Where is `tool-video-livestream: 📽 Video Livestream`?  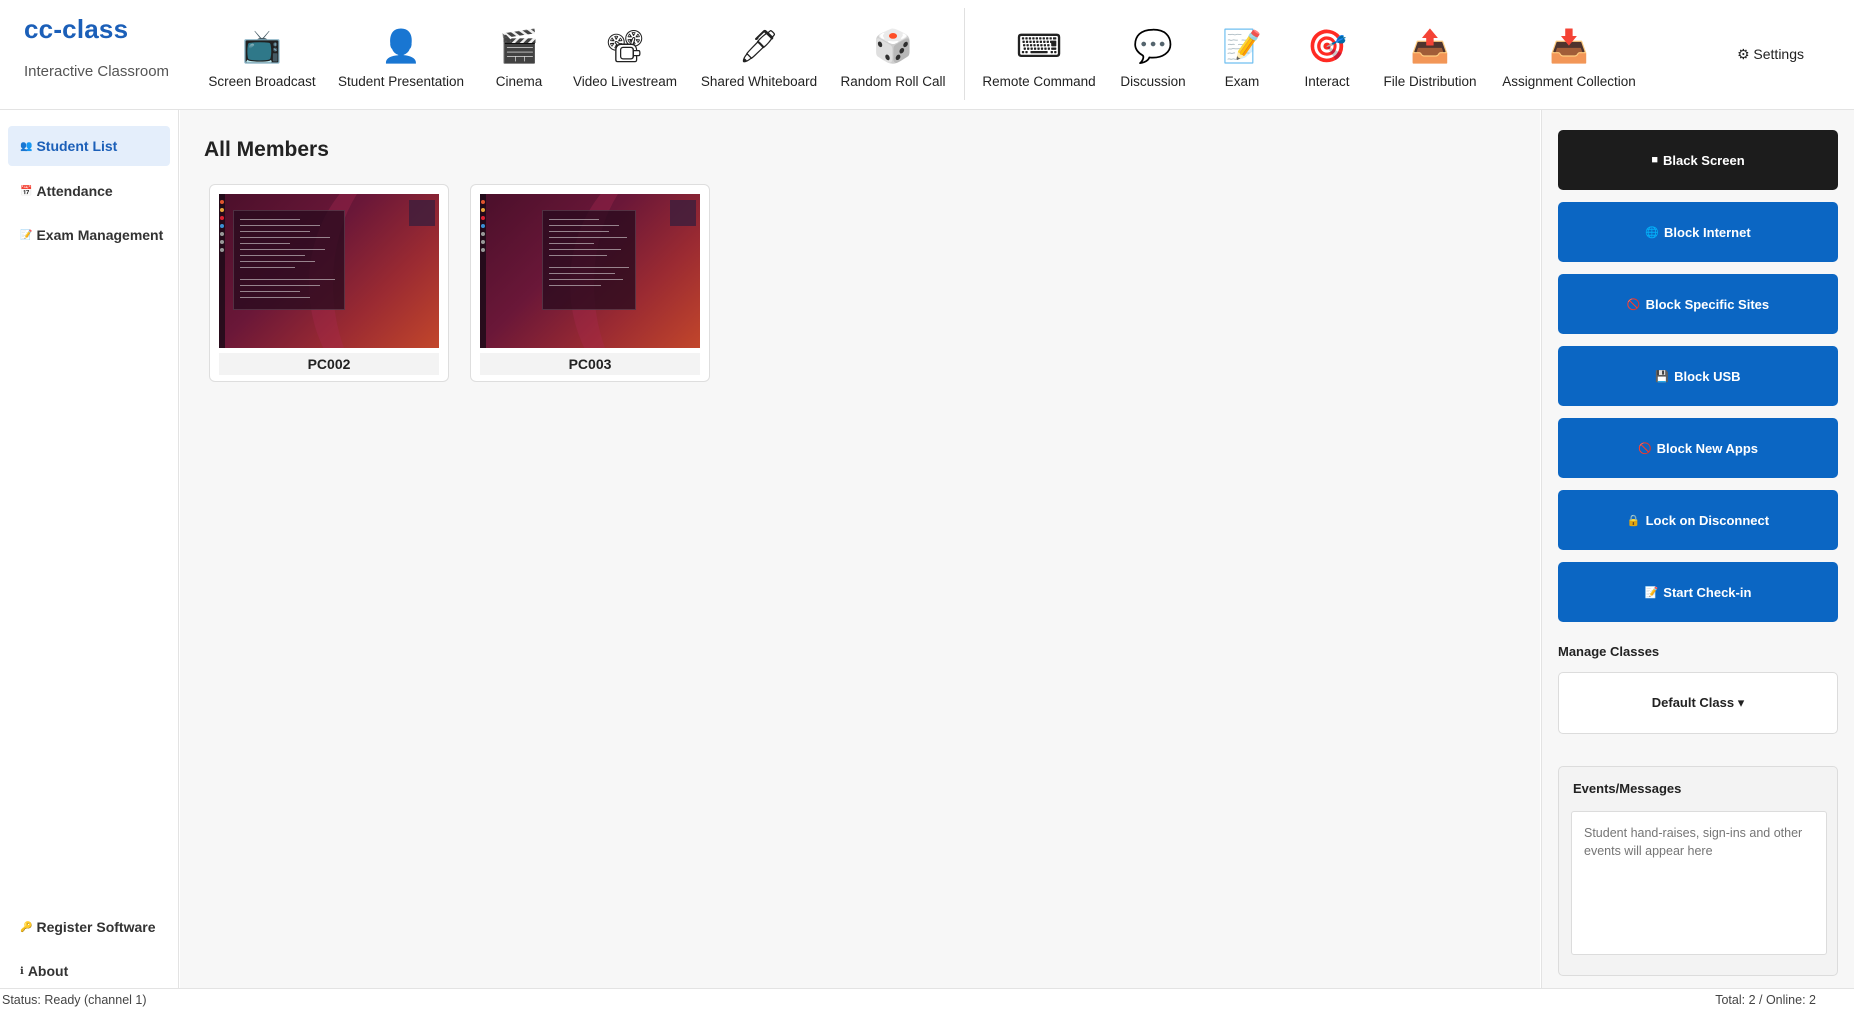
tool-video-livestream: 📽 Video Livestream is located at coordinates (625, 53).